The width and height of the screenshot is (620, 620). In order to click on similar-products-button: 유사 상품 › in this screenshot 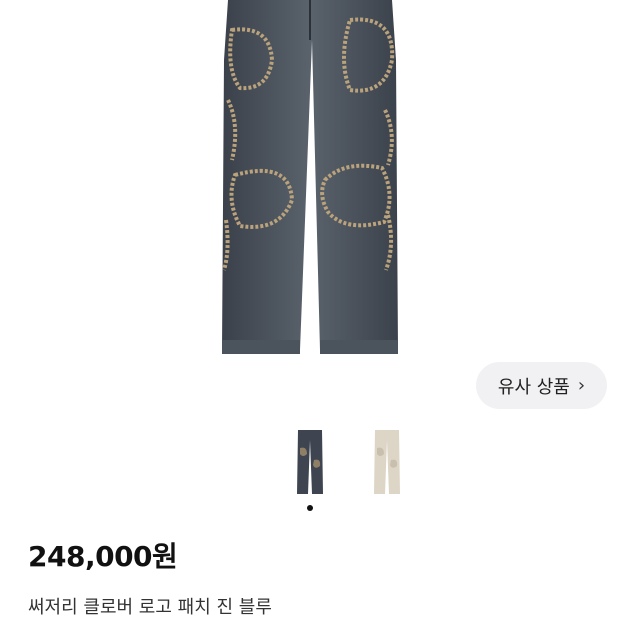, I will do `click(541, 385)`.